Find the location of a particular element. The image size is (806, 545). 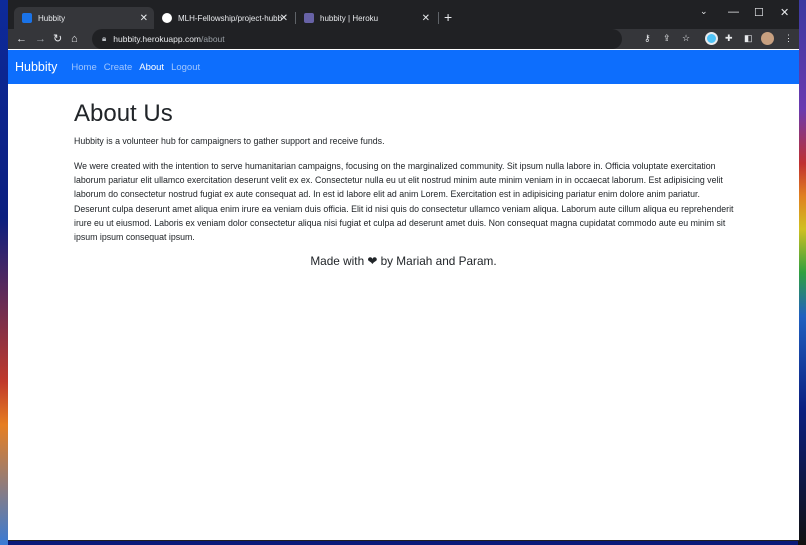

footer-credit: Made with ❤ by Mariah and Param. is located at coordinates (403, 261).